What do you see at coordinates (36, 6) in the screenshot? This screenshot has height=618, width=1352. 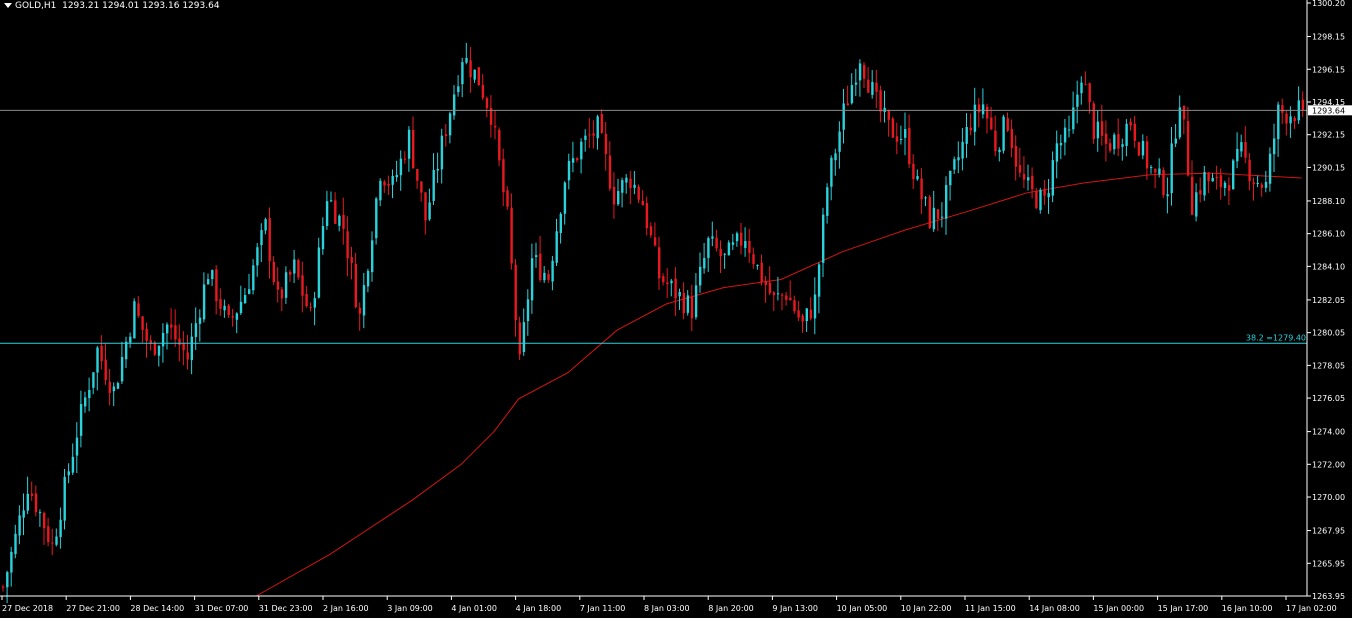 I see `symbol-name: GOLD,H1` at bounding box center [36, 6].